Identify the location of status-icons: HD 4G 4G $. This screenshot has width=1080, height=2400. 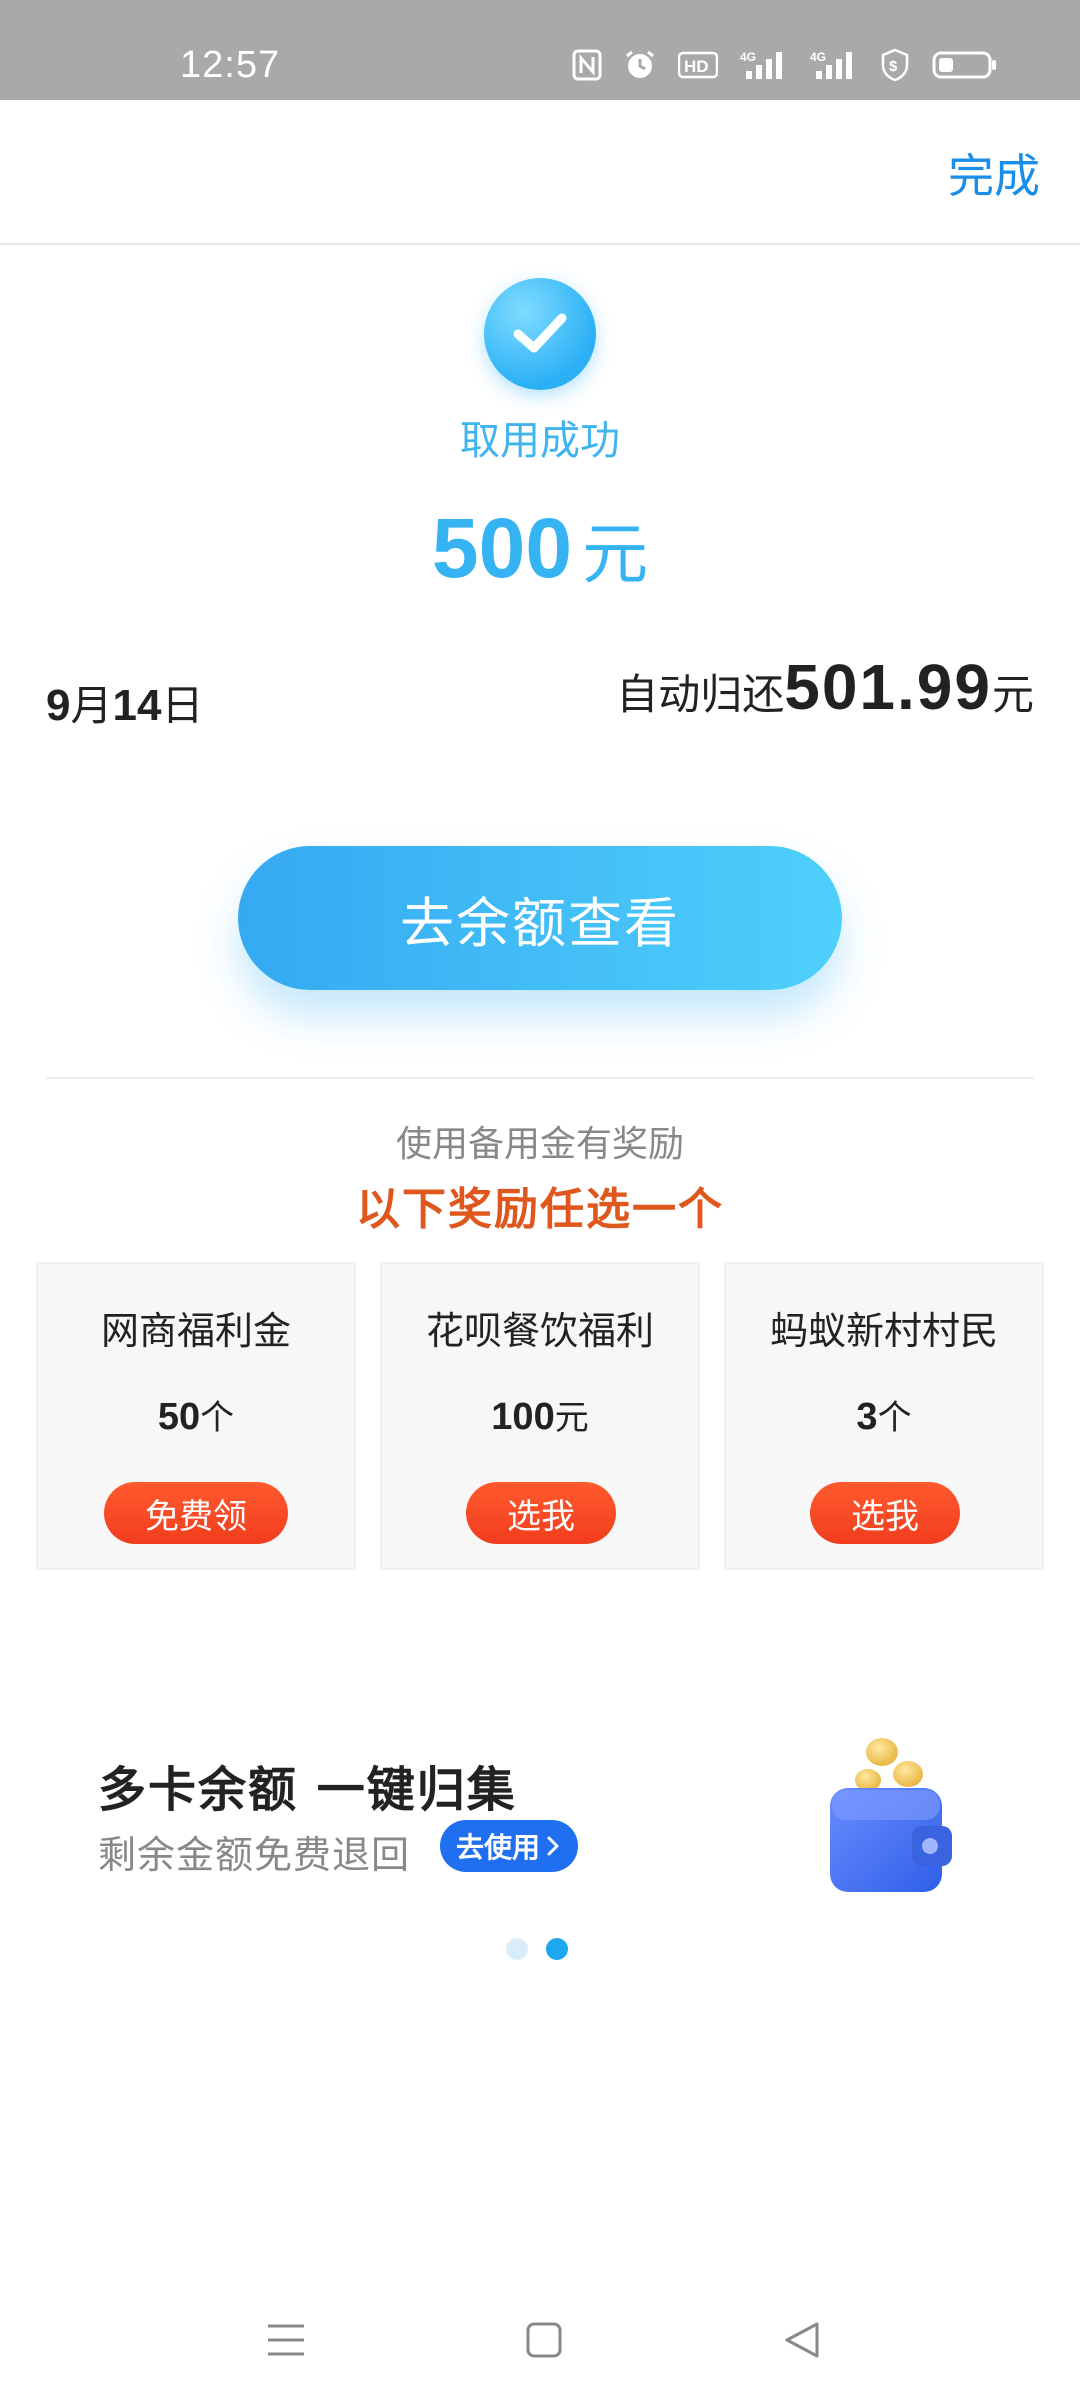
(785, 65).